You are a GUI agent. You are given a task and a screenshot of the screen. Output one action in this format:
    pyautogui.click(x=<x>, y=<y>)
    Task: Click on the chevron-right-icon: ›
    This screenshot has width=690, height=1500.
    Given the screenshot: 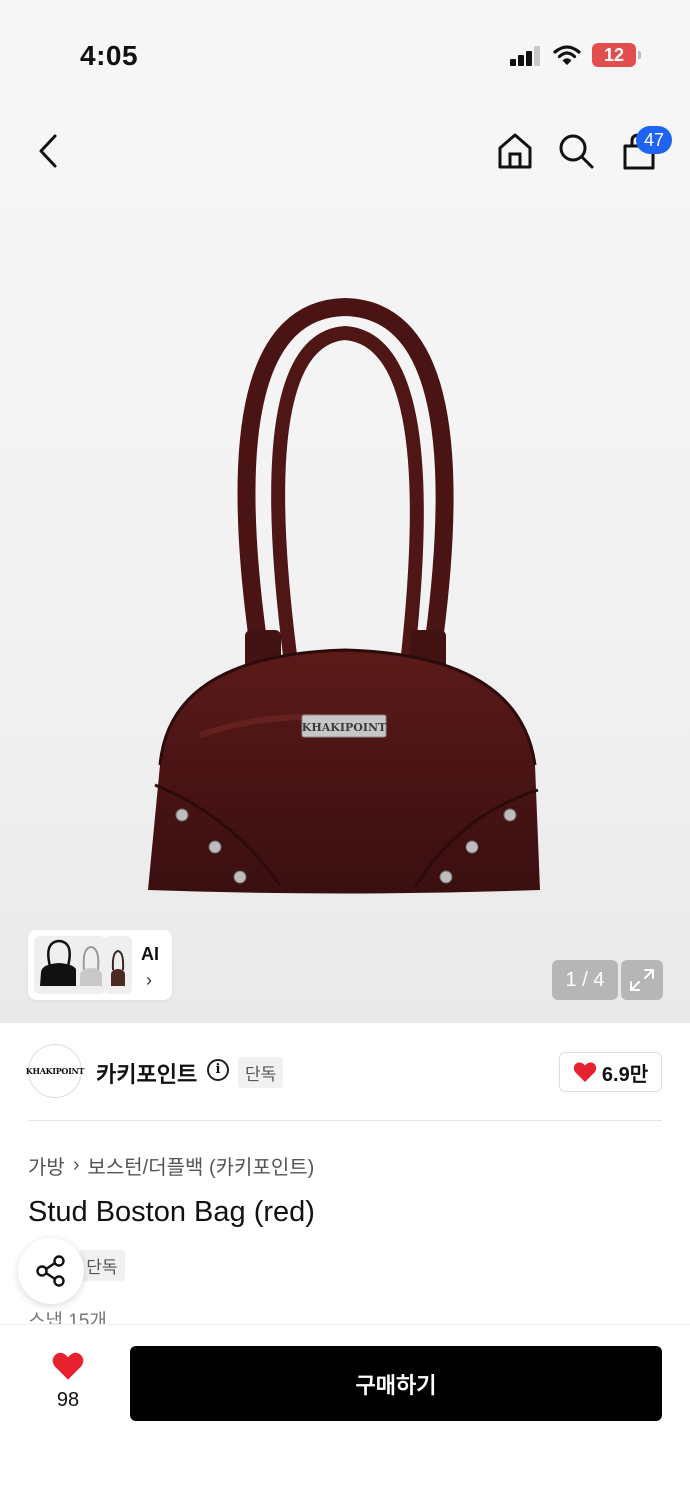 What is the action you would take?
    pyautogui.click(x=149, y=980)
    